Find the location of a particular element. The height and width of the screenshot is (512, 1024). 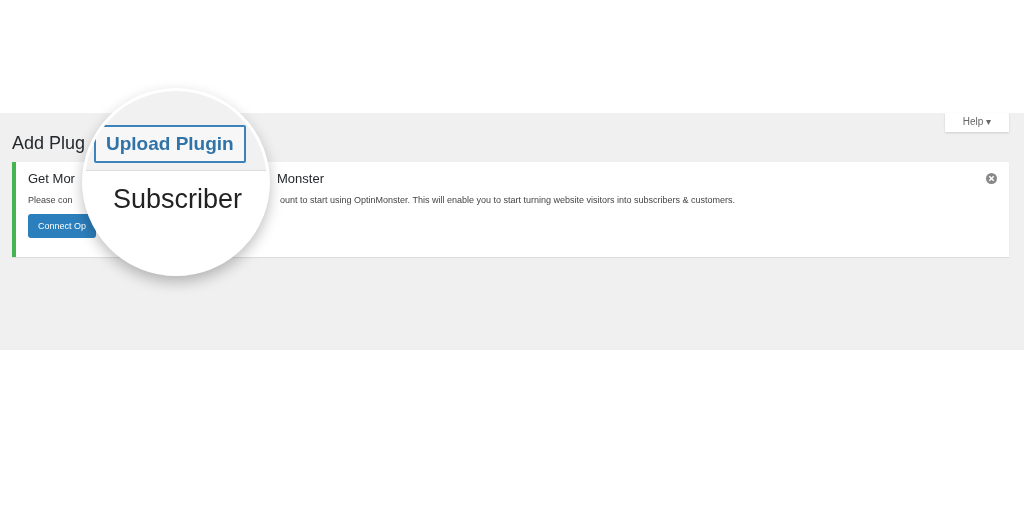

notice-title: Monster is located at coordinates (300, 179).